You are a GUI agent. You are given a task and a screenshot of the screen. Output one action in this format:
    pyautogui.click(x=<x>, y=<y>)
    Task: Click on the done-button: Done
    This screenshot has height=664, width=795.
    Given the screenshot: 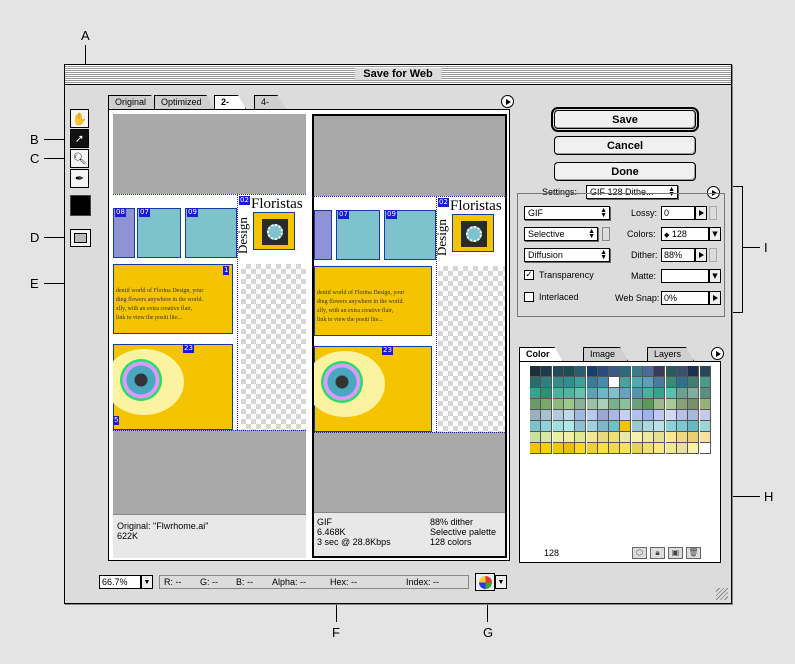 What is the action you would take?
    pyautogui.click(x=625, y=171)
    